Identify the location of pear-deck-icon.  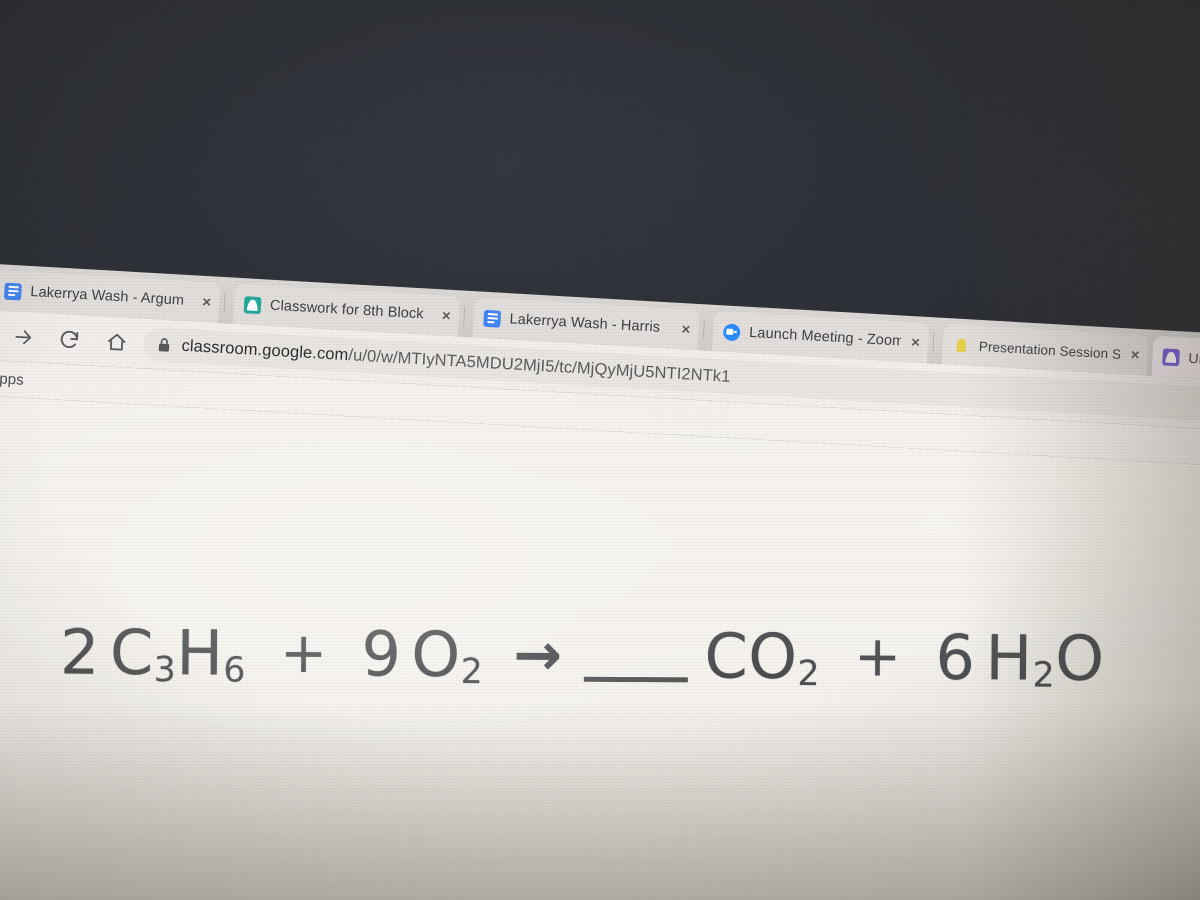
(961, 345).